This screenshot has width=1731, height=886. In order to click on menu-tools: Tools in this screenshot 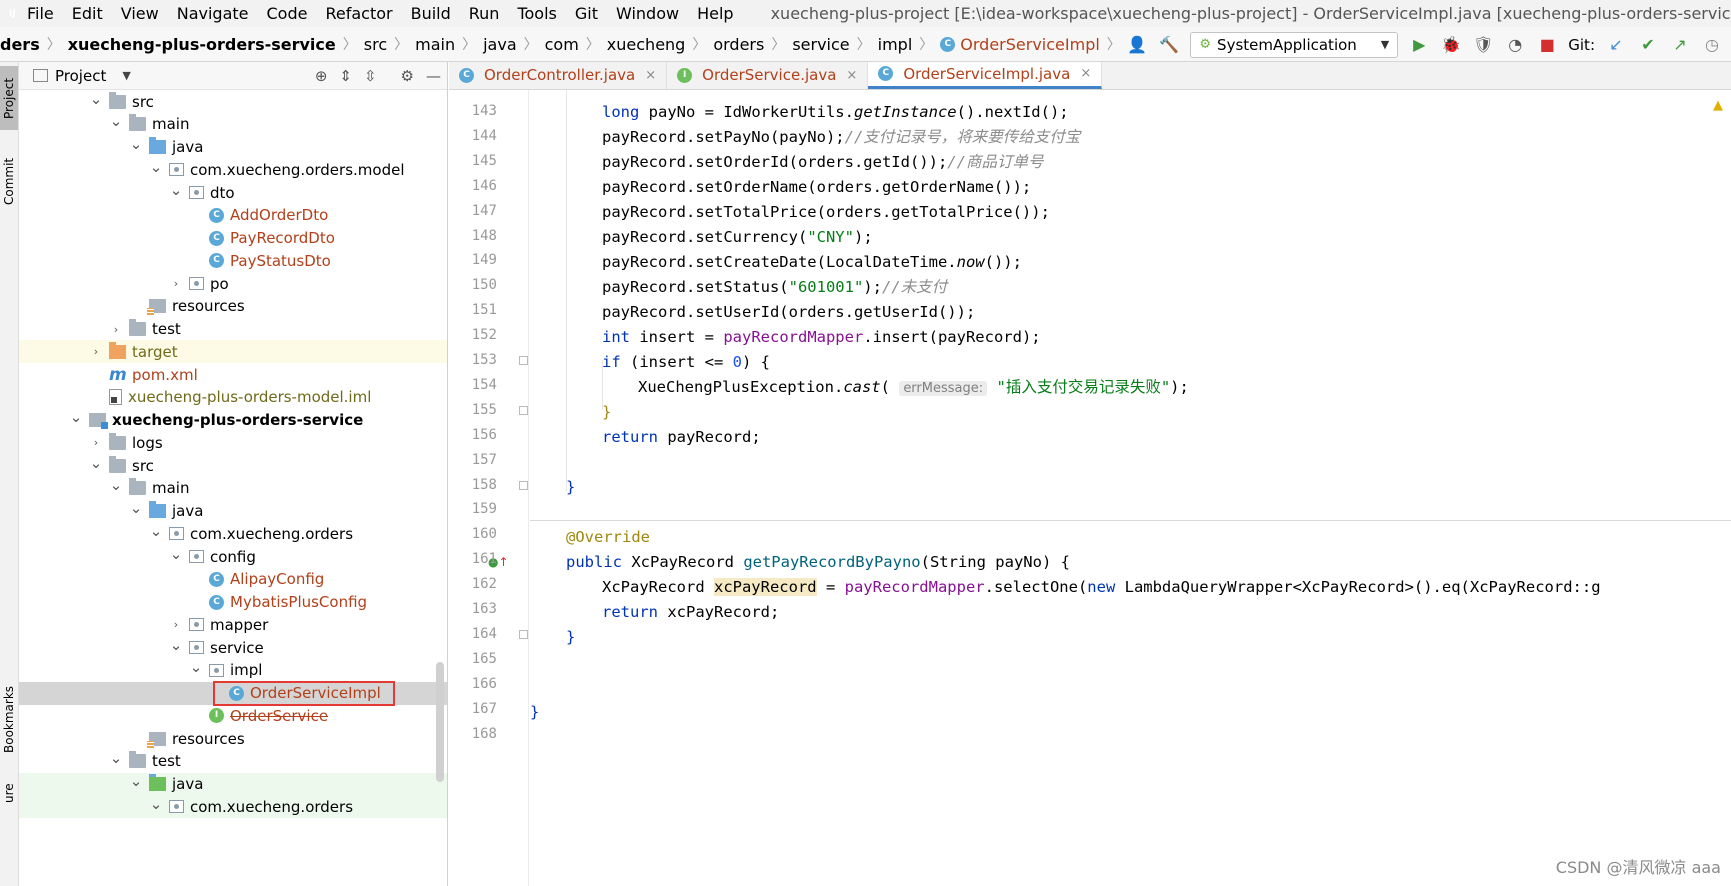, I will do `click(536, 13)`.